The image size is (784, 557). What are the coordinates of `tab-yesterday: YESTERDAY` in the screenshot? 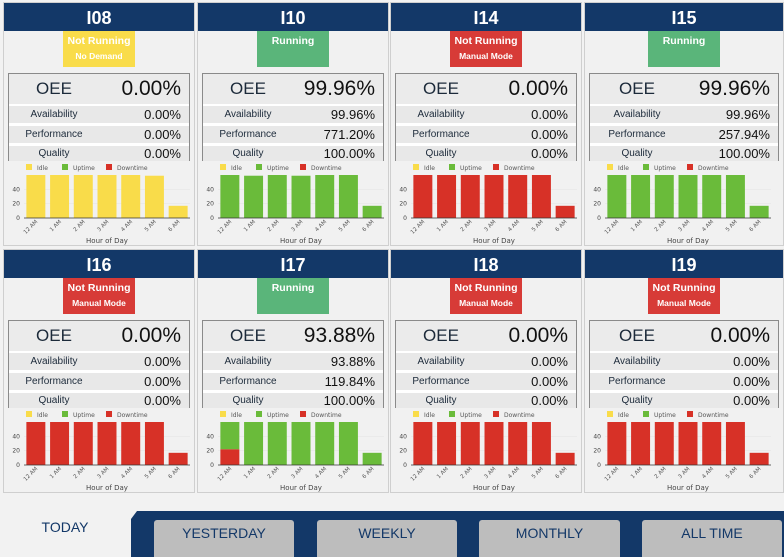 It's located at (224, 538).